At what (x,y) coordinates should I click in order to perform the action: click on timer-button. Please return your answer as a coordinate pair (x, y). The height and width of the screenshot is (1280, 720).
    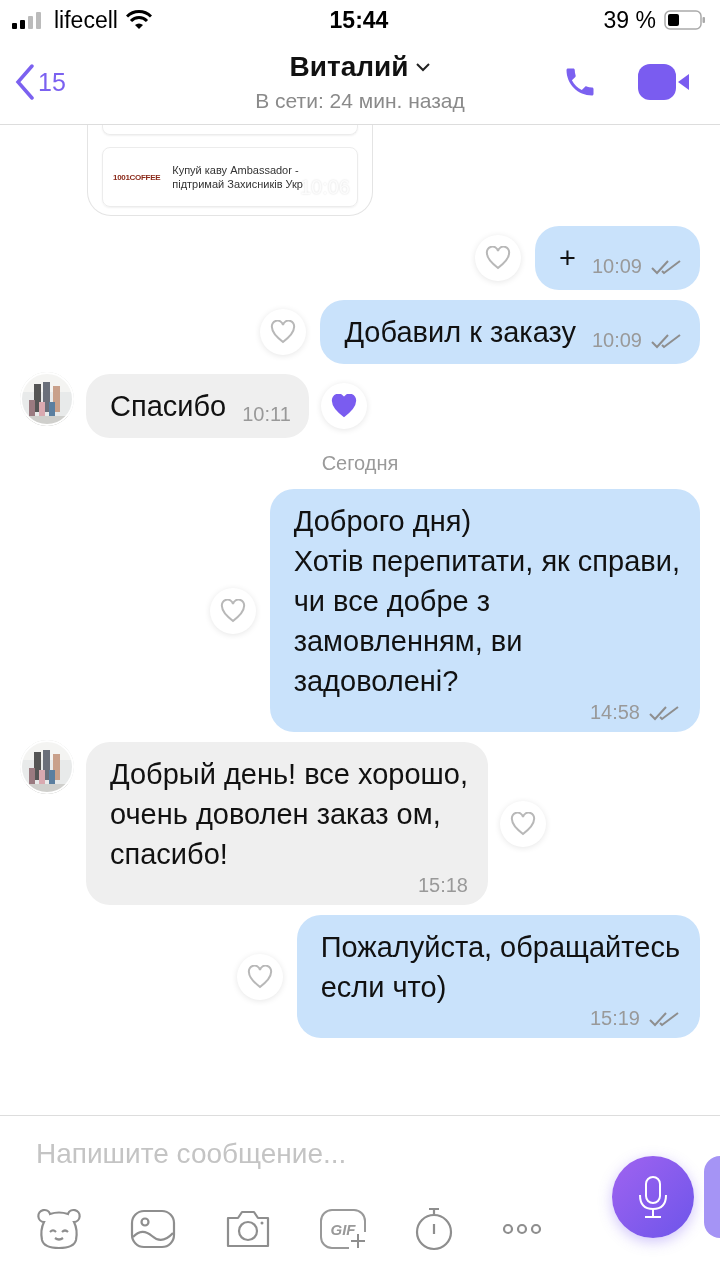
    Looking at the image, I should click on (434, 1229).